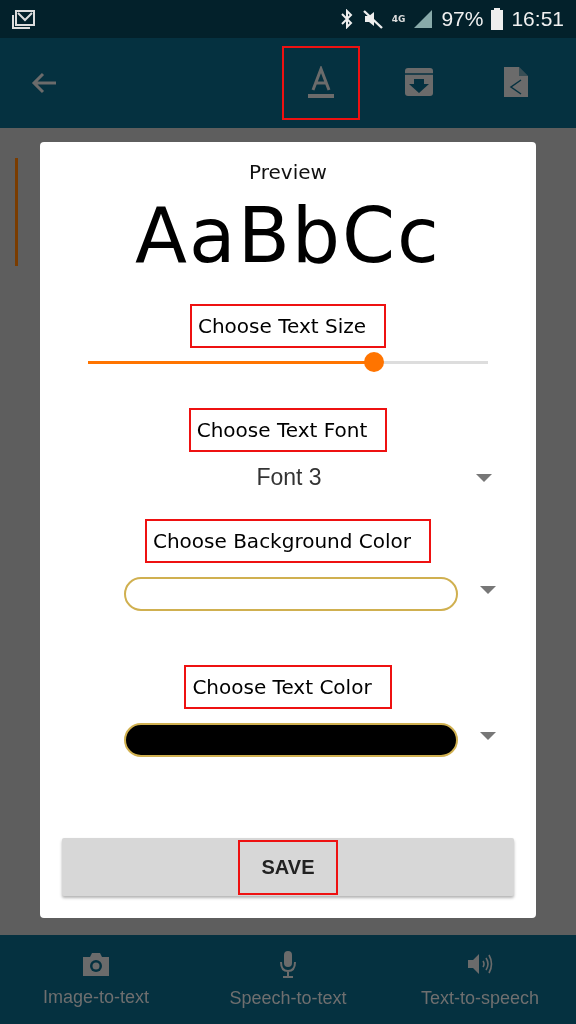 This screenshot has height=1024, width=576. Describe the element at coordinates (346, 19) in the screenshot. I see `bluetooth-icon` at that location.